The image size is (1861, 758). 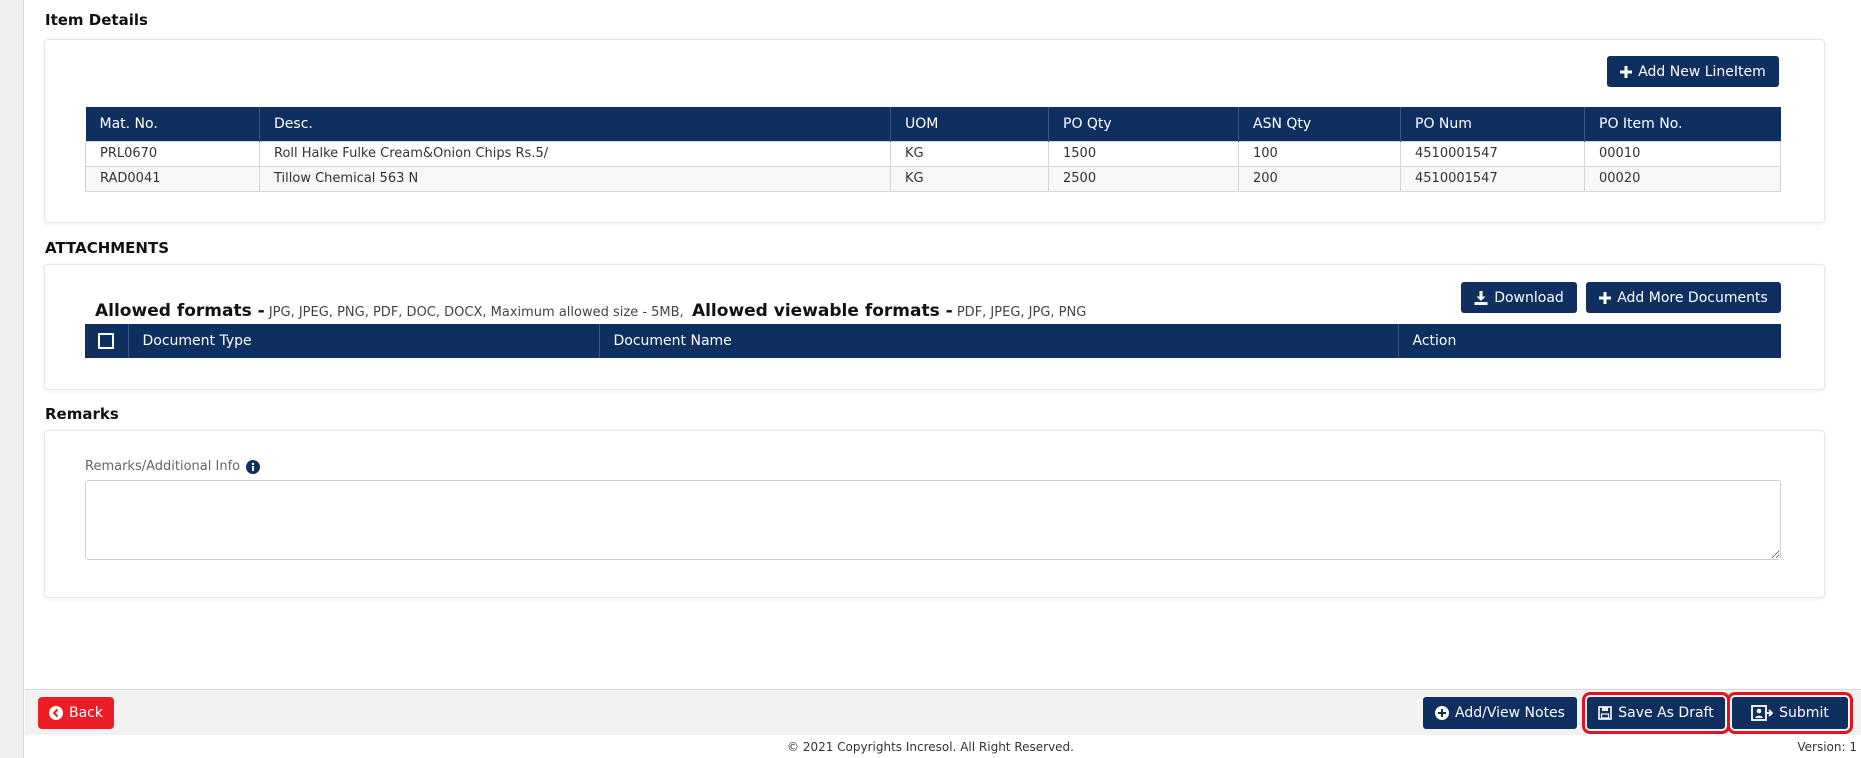 What do you see at coordinates (1021, 312) in the screenshot?
I see `viewable-formats-values: PDF, JPEG, JPG, PNG` at bounding box center [1021, 312].